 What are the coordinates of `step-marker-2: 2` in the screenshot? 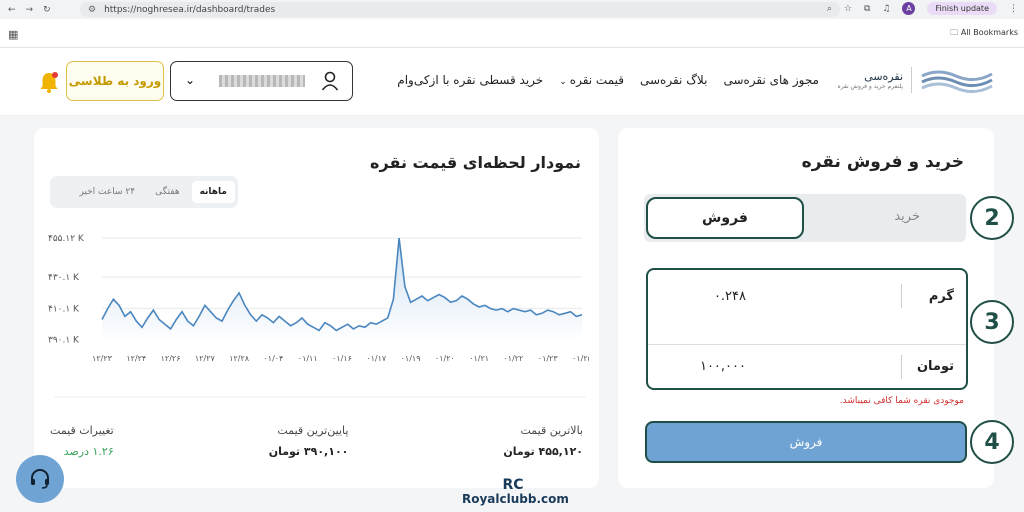 It's located at (992, 218).